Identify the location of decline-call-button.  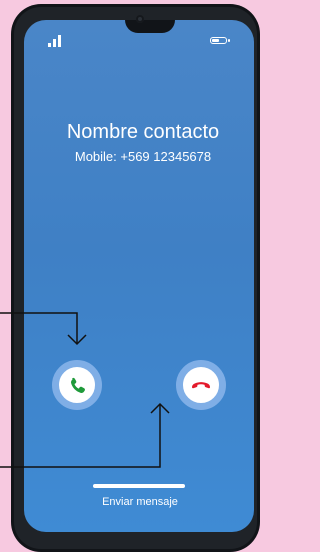
(201, 385).